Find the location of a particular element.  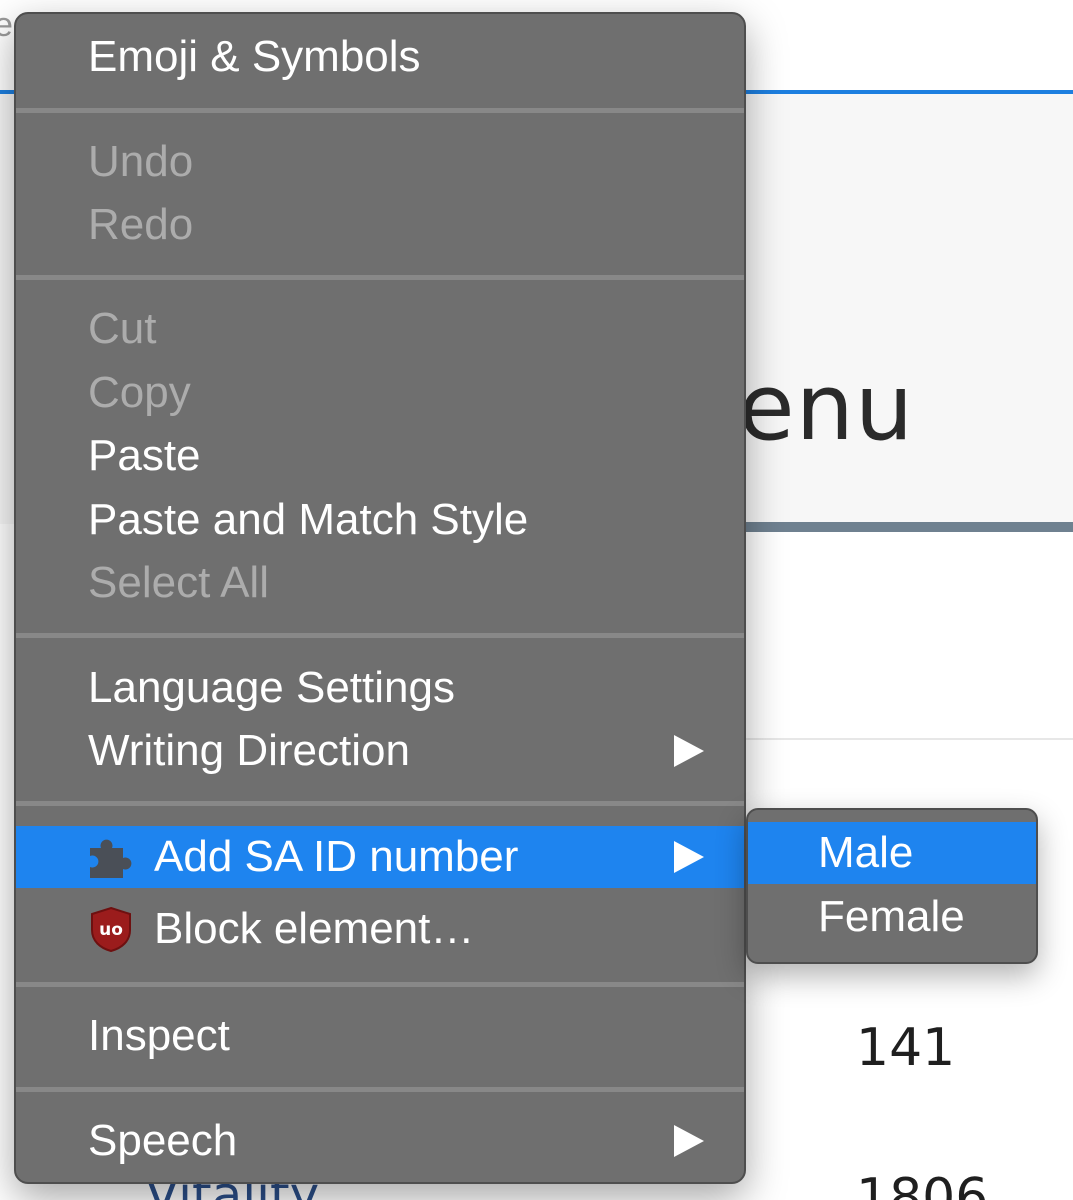

menu-item-copy: Copy is located at coordinates (380, 393).